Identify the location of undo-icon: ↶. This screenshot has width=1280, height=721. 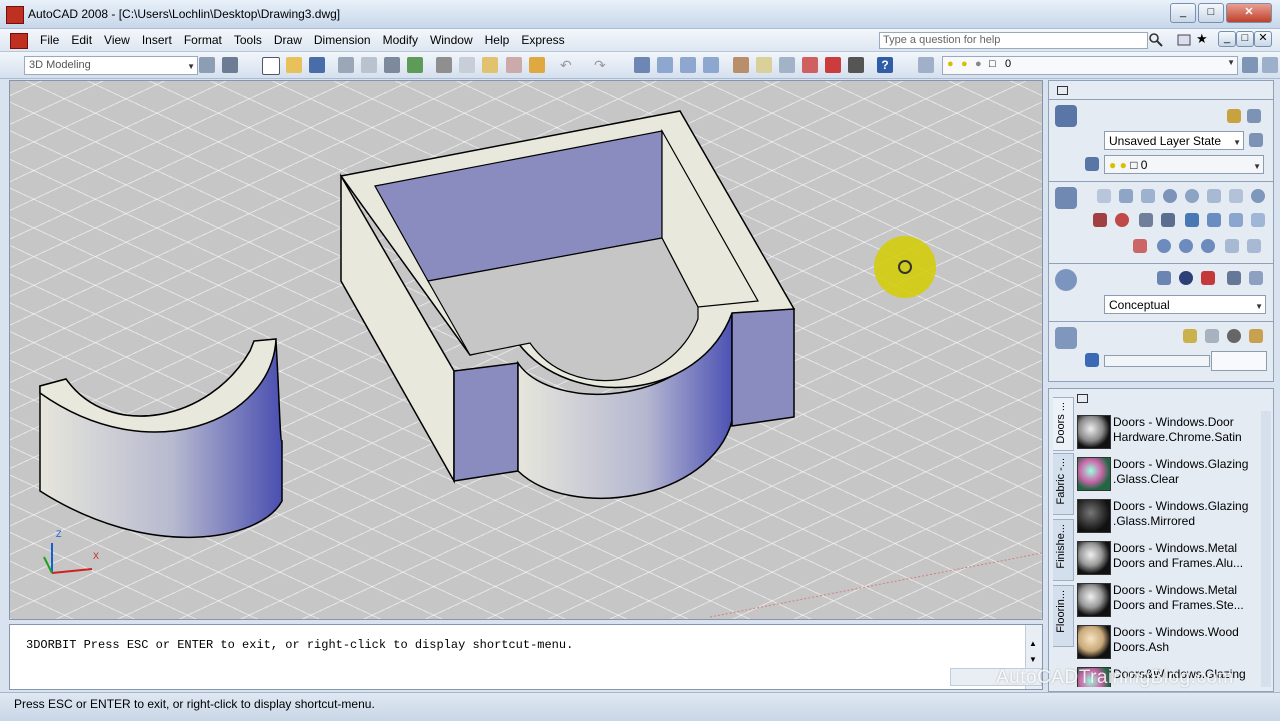
(568, 65).